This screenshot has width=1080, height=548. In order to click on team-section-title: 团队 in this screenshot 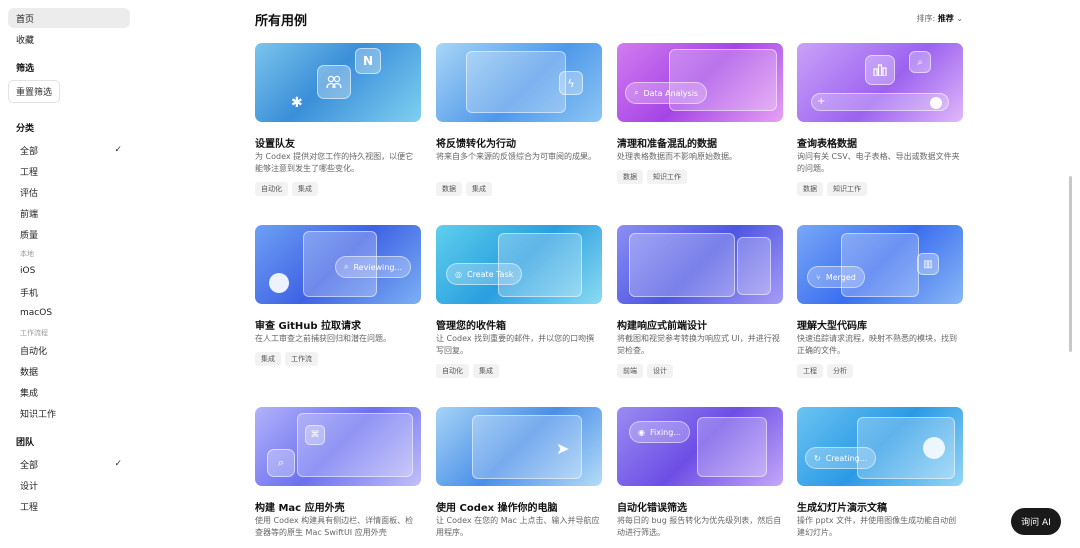, I will do `click(25, 443)`.